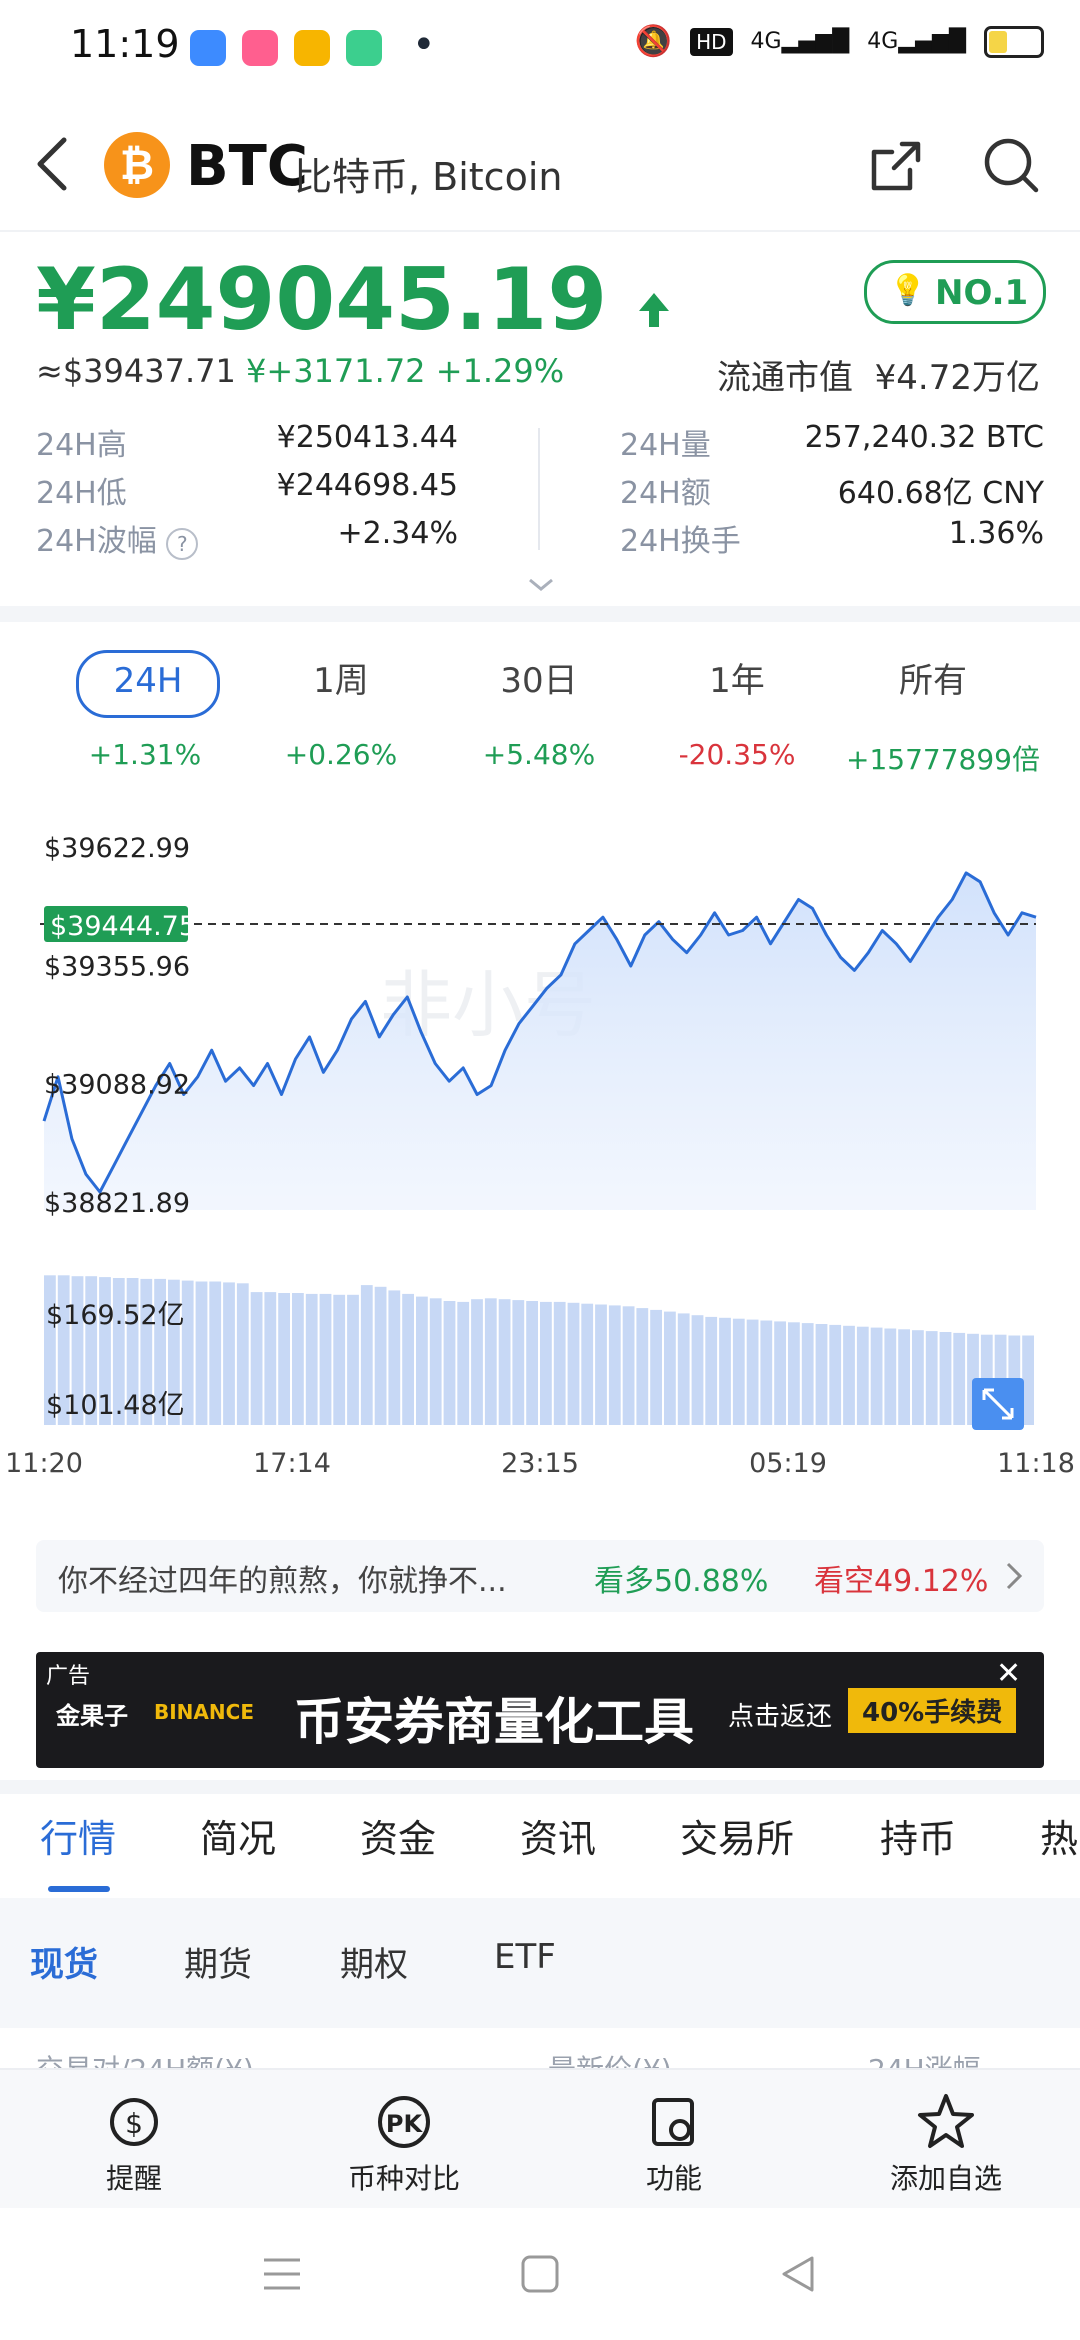  I want to click on section-divider, so click(540, 1787).